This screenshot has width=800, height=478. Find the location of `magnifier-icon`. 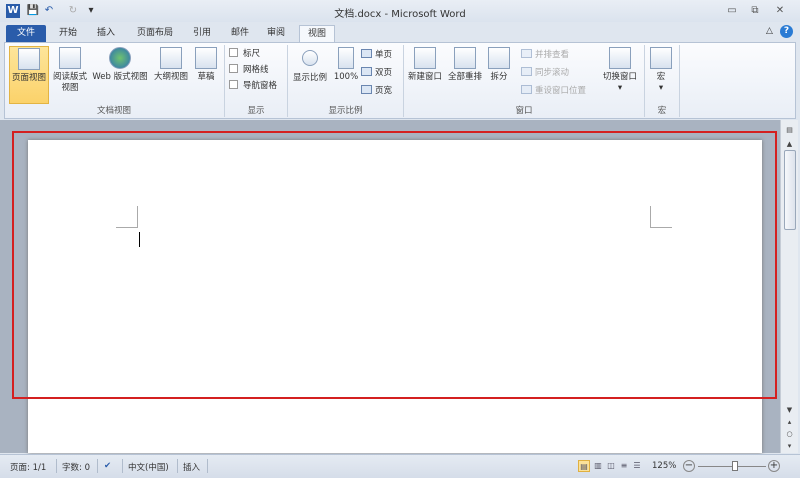

magnifier-icon is located at coordinates (310, 58).